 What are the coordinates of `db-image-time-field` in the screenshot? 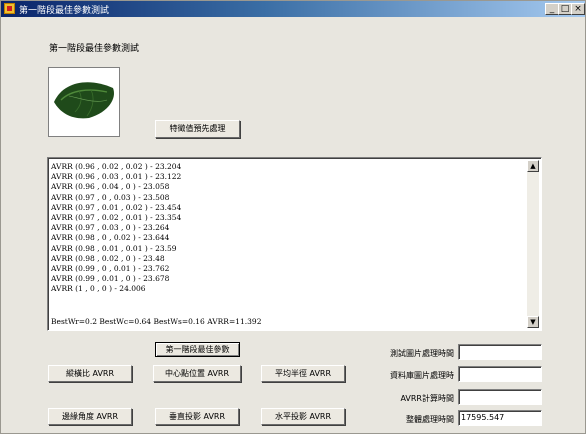 It's located at (500, 374).